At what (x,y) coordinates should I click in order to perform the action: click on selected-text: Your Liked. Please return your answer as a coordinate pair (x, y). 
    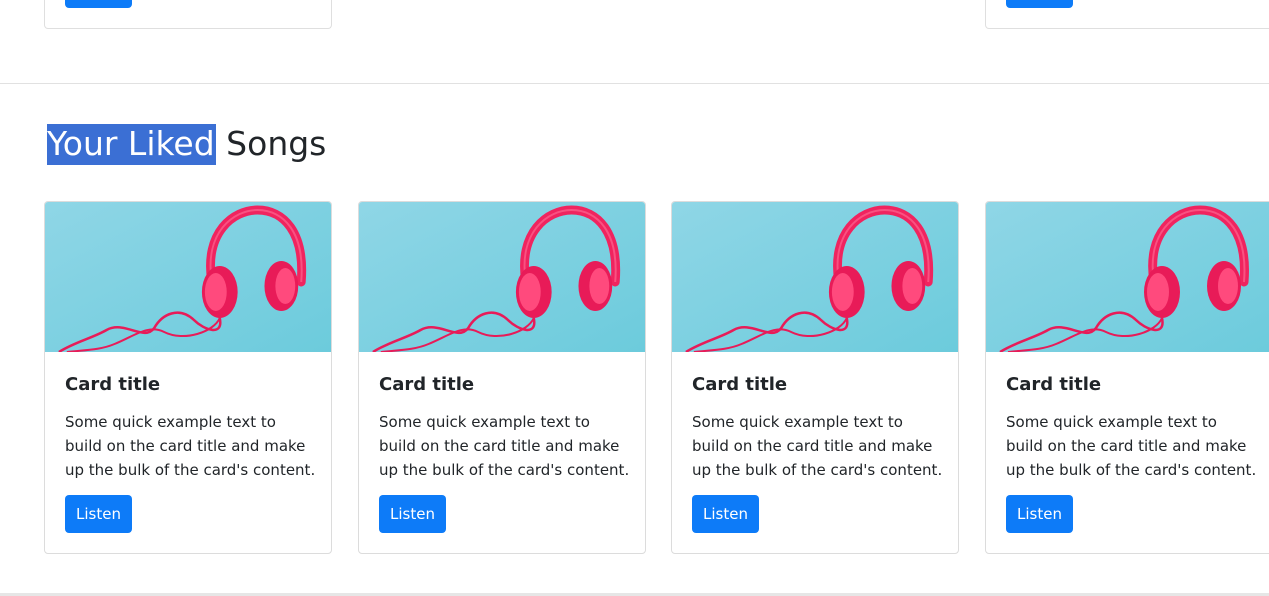
    Looking at the image, I should click on (131, 144).